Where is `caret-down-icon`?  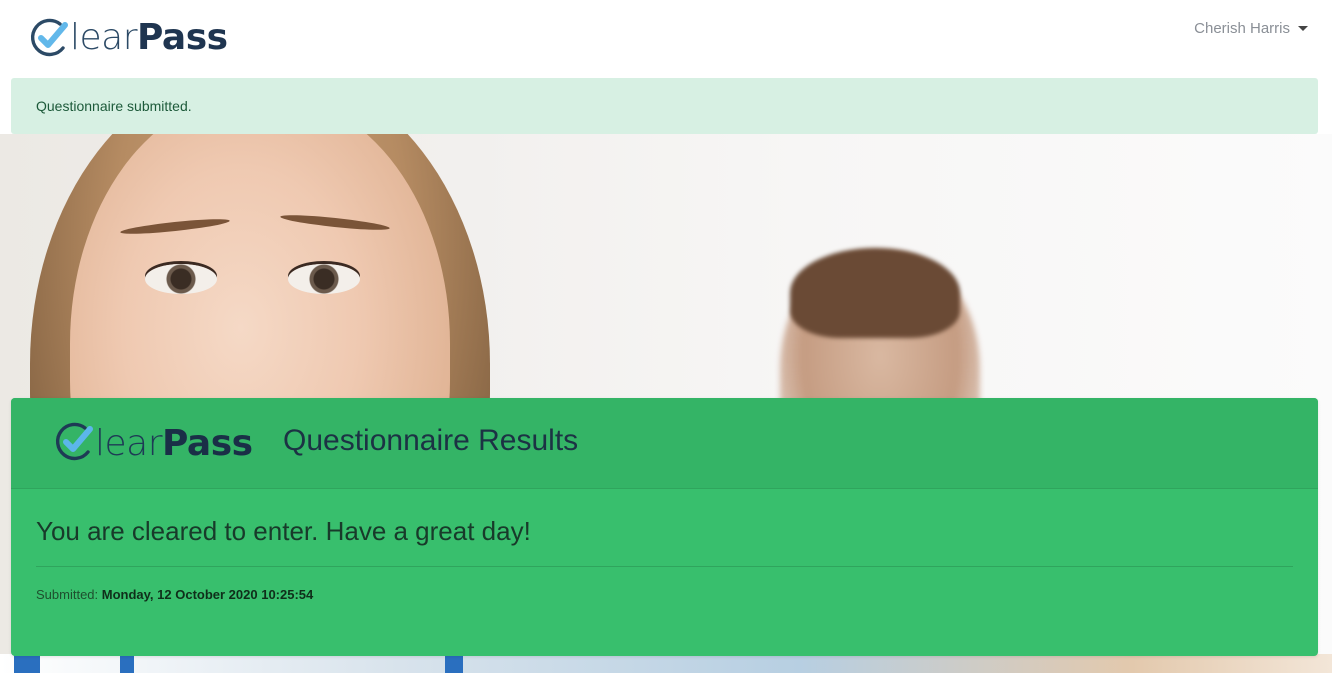 caret-down-icon is located at coordinates (1303, 28).